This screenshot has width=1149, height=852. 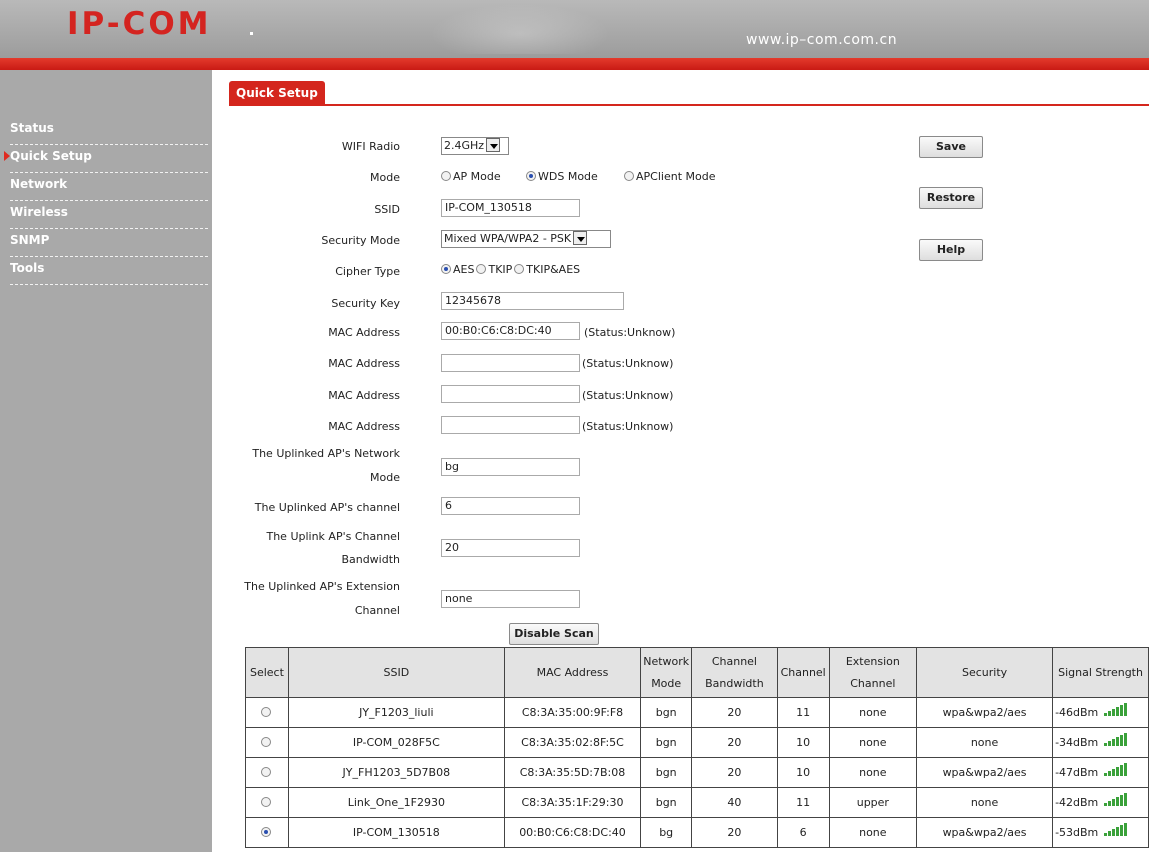 I want to click on uplink-channel-label: The Uplinked AP's channel, so click(x=327, y=507).